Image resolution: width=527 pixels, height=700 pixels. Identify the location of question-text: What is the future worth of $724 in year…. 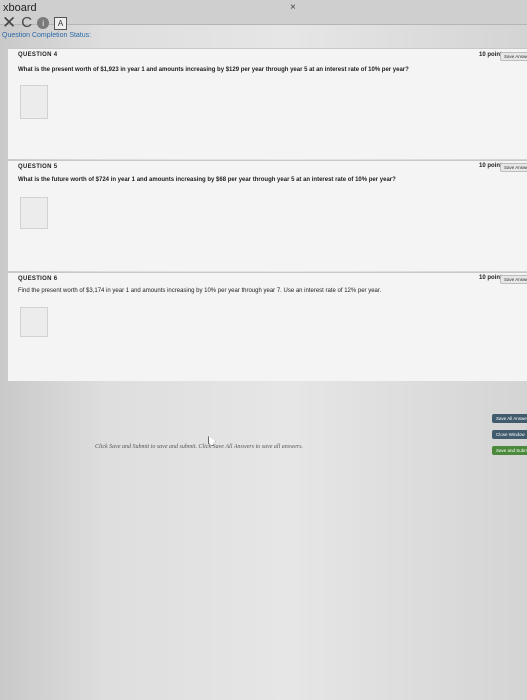
(207, 180).